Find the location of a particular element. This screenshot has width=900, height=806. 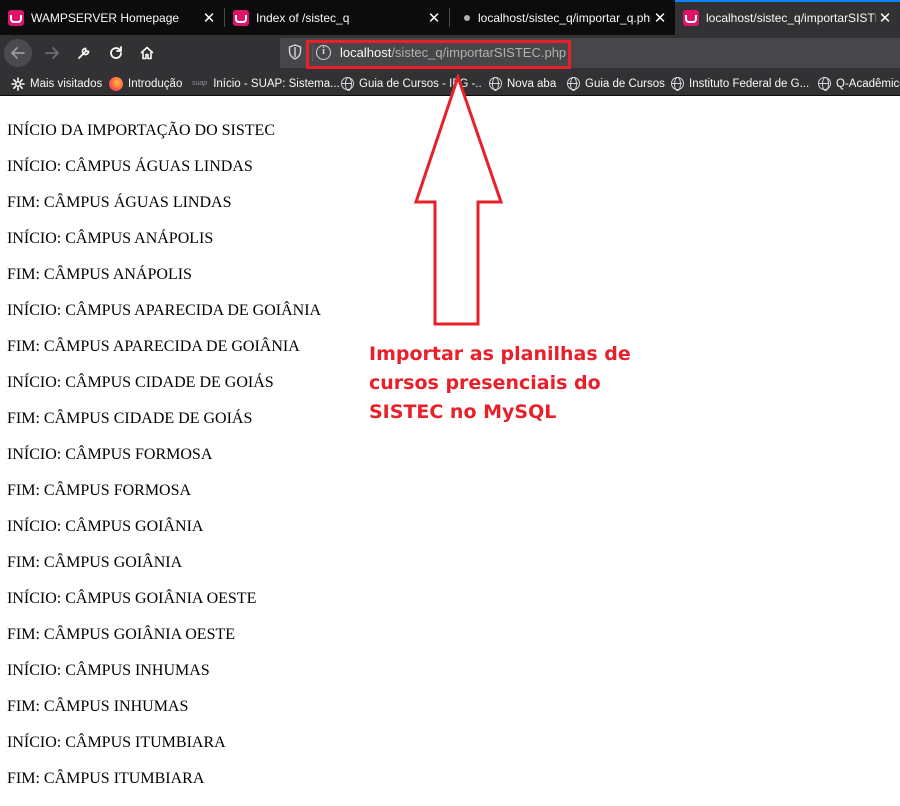

output-line: INÍCIO: CÂMPUS ÁGUAS LINDAS is located at coordinates (130, 166).